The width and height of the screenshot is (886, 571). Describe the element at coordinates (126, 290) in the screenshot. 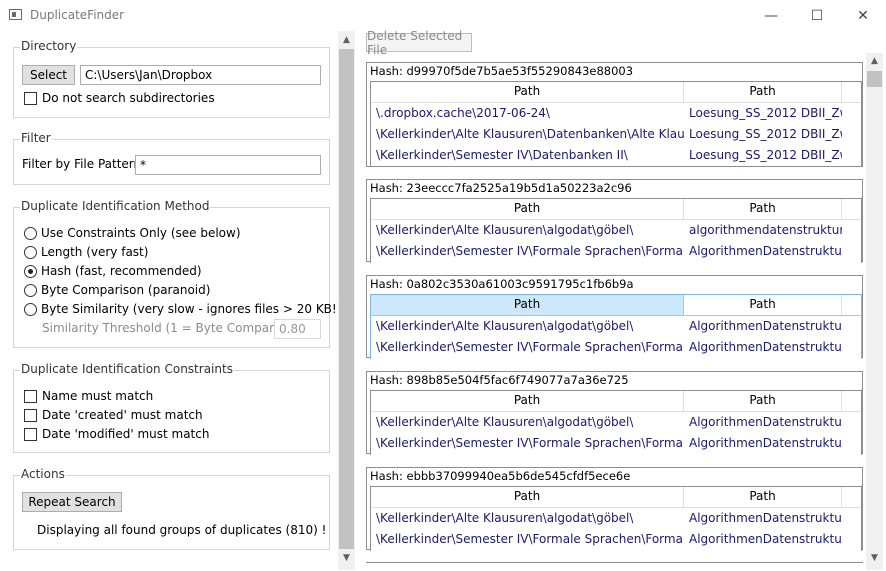

I see `method-byte-comparison-label: Byte Comparison (paranoid)` at that location.